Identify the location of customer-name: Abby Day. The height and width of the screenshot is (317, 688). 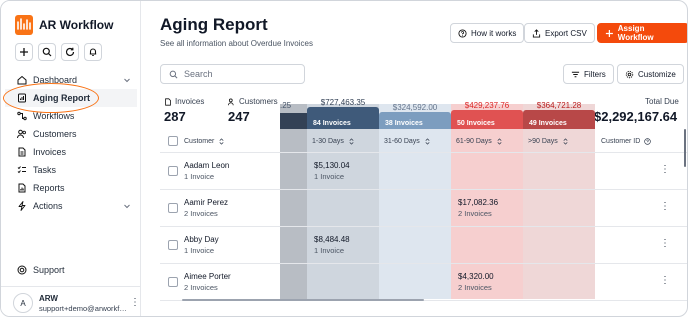
(201, 239).